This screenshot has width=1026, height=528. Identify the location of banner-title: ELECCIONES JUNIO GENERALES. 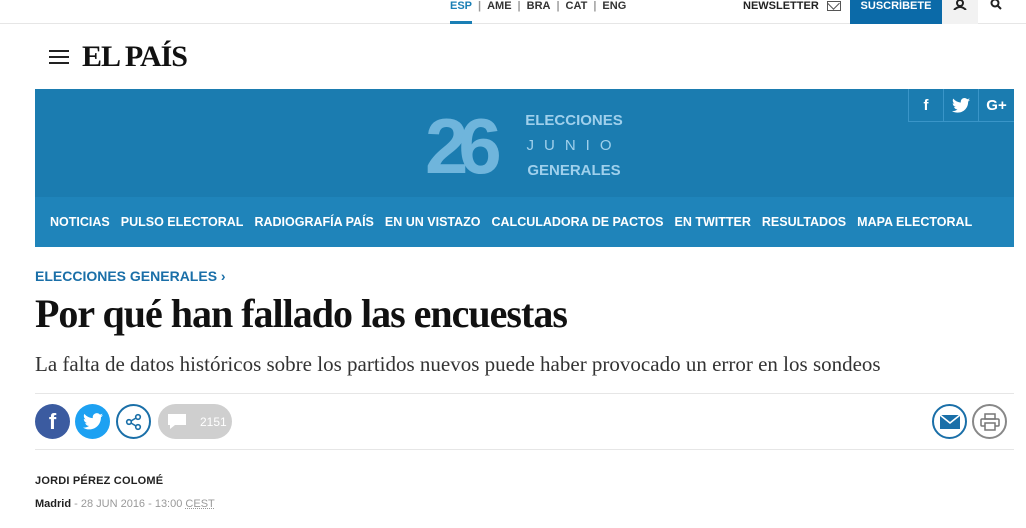
(574, 145).